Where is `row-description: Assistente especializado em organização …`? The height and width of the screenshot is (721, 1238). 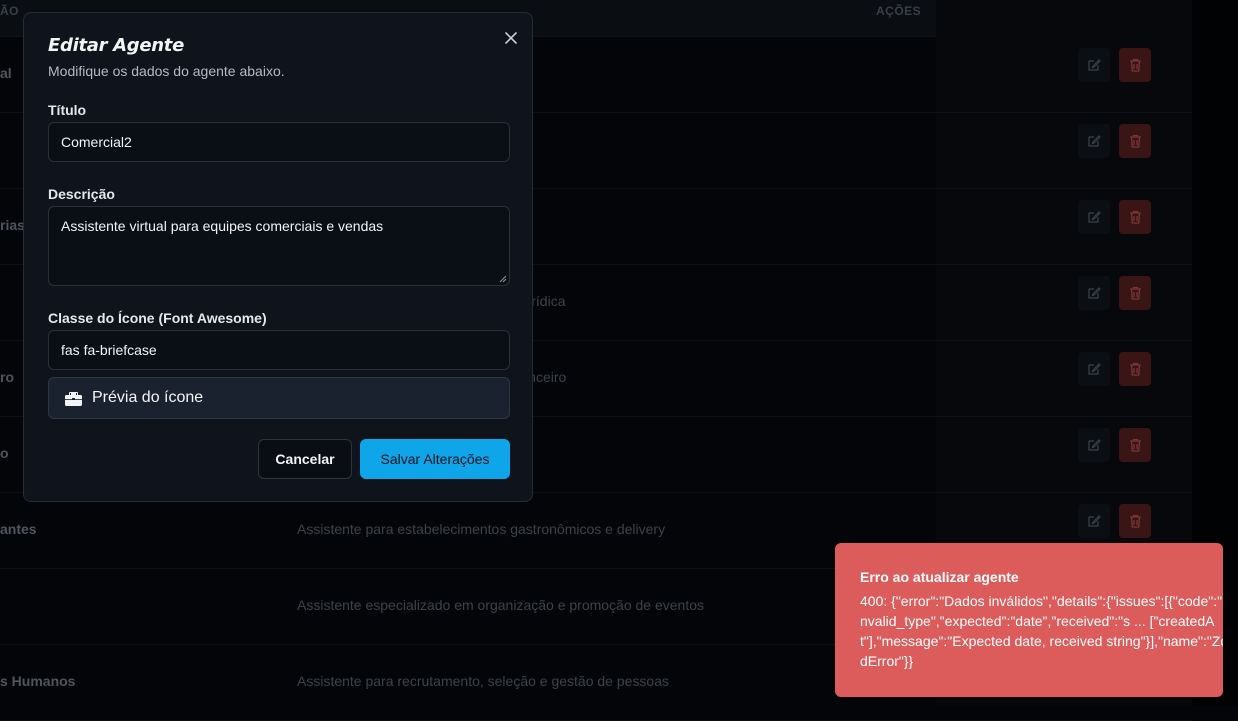 row-description: Assistente especializado em organização … is located at coordinates (501, 605).